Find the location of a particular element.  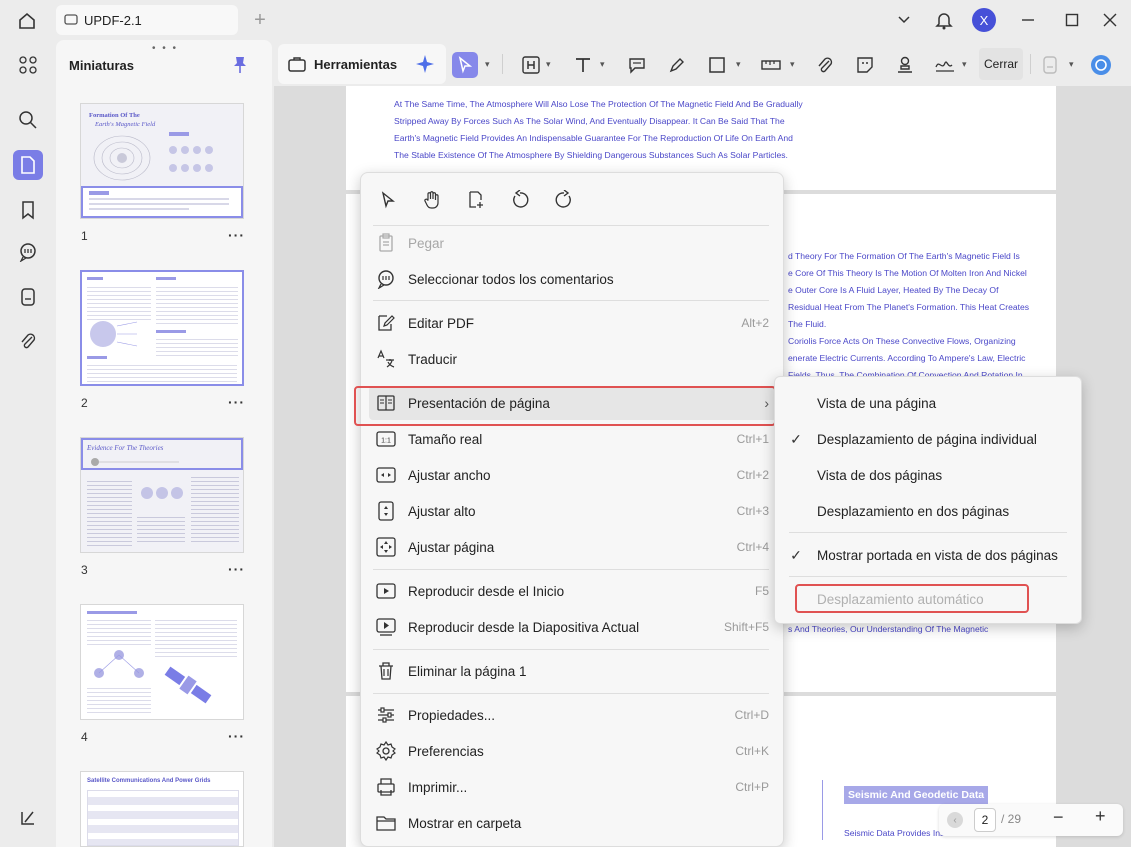

svg-text: 1:1 is located at coordinates (386, 441).